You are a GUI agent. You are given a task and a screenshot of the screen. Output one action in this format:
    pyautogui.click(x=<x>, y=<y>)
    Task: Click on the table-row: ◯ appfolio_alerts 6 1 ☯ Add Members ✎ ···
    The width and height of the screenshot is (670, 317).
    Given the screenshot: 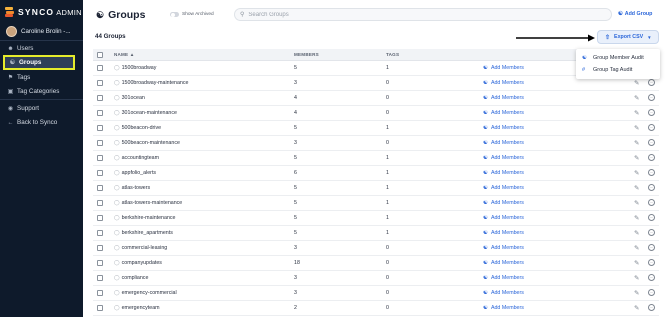 What is the action you would take?
    pyautogui.click(x=376, y=173)
    